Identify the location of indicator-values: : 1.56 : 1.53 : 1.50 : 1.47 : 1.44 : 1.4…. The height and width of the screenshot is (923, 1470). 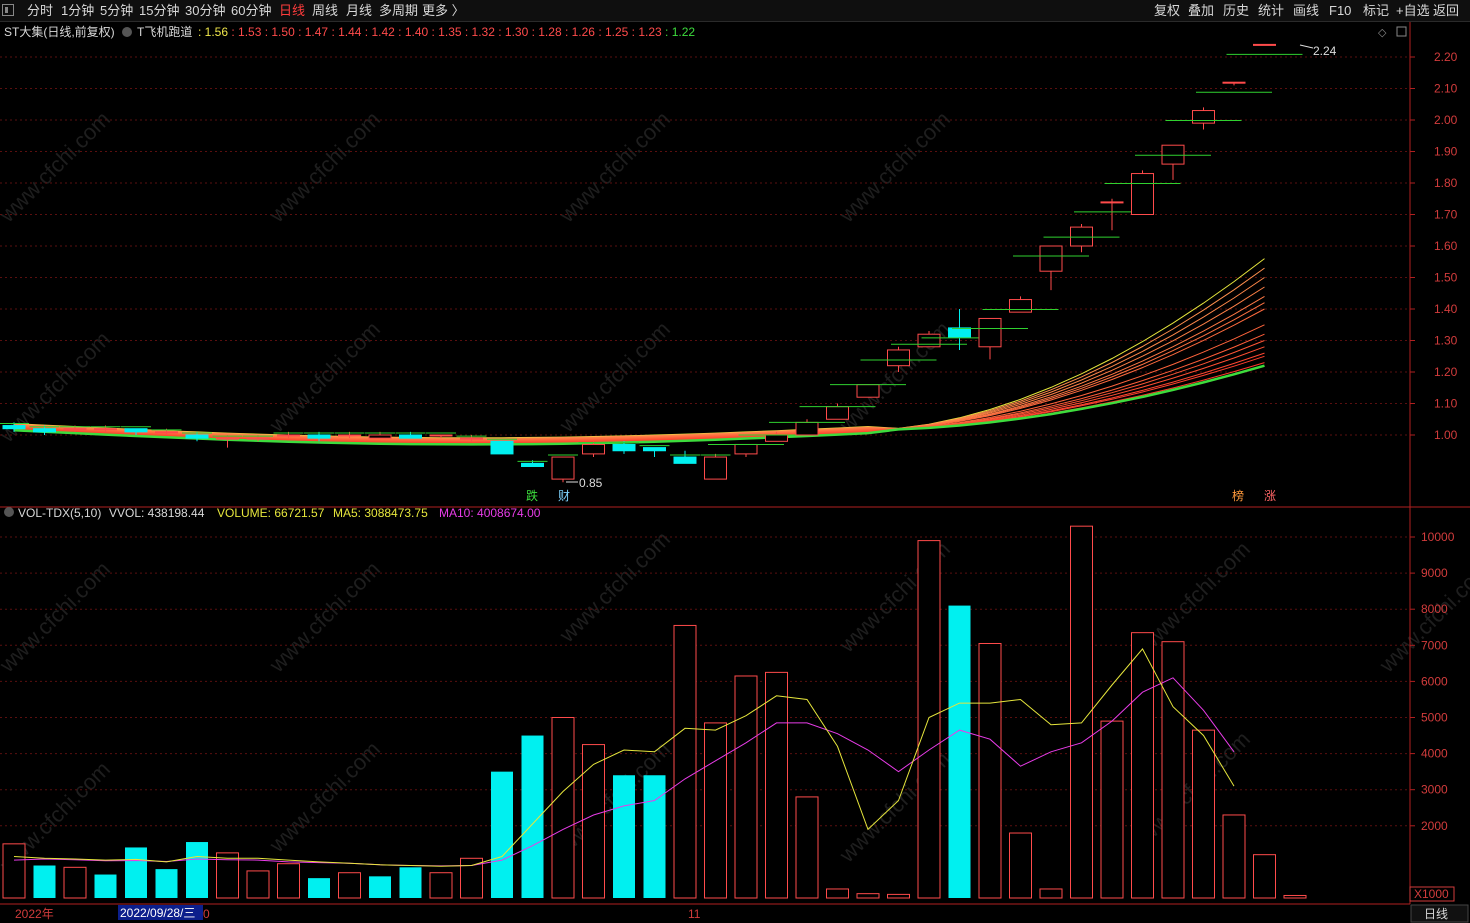
(446, 32).